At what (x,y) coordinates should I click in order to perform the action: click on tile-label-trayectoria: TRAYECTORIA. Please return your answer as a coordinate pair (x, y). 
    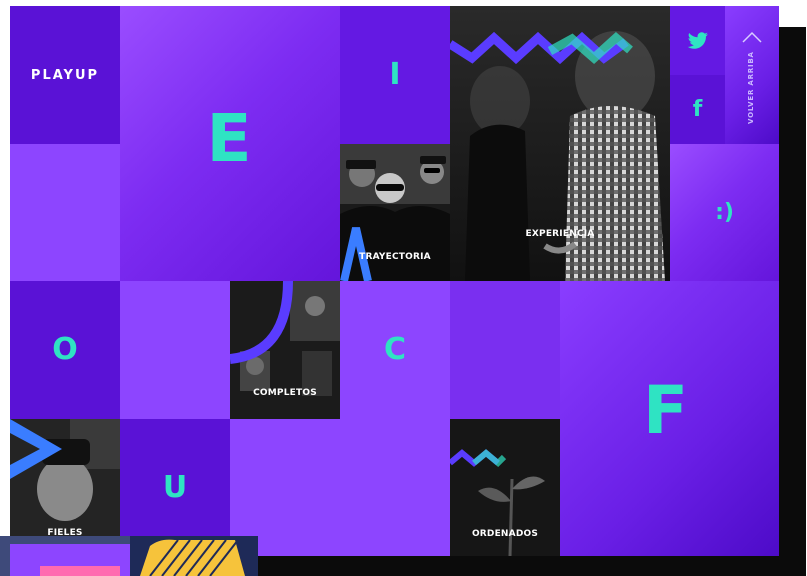
    Looking at the image, I should click on (395, 257).